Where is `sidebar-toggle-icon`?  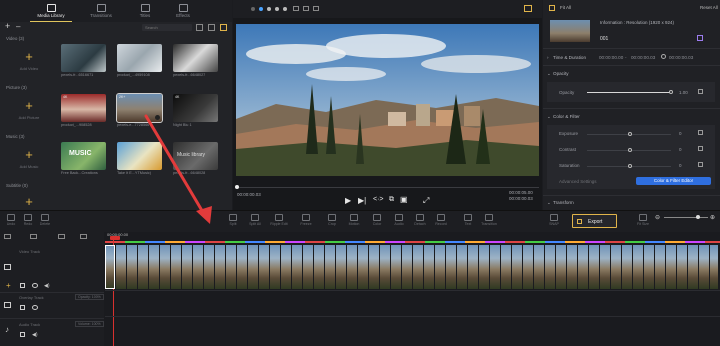
sidebar-toggle-icon is located at coordinates (223, 27).